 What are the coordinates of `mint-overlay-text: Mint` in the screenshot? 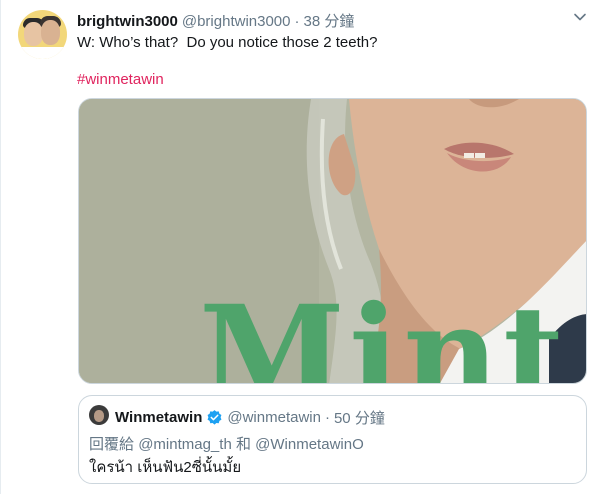 It's located at (384, 330).